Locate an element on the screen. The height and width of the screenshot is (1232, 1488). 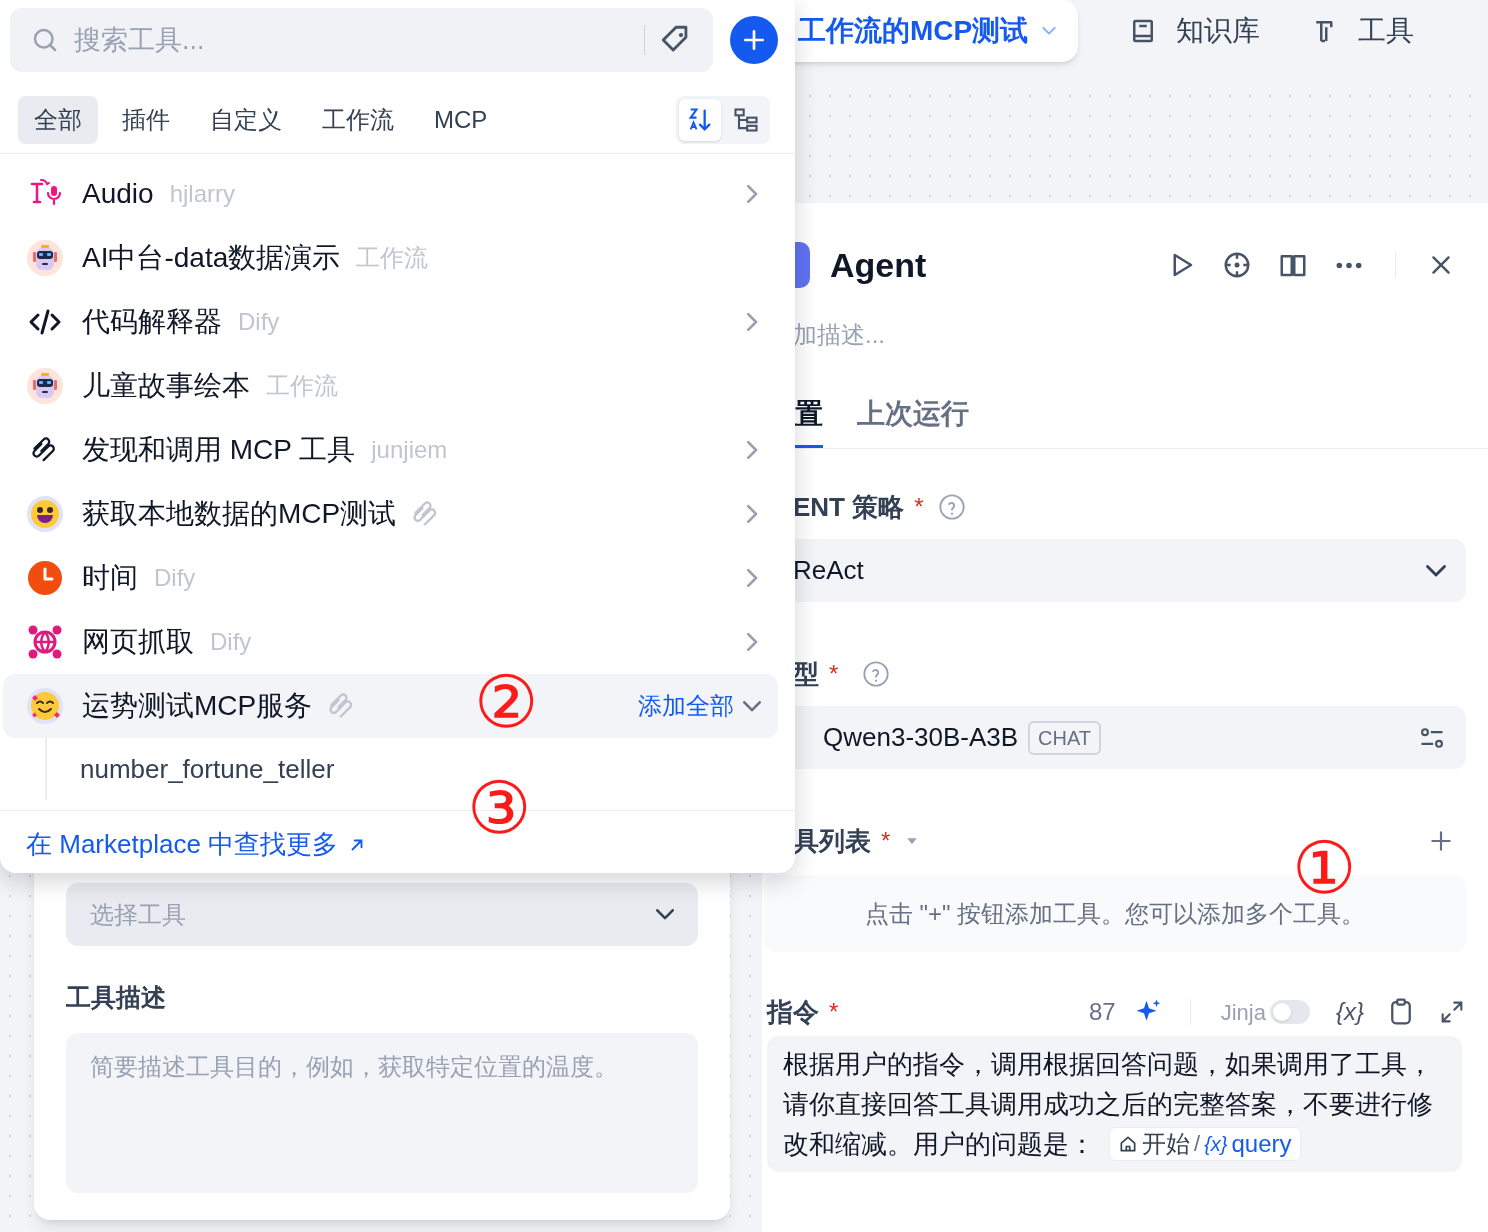
variable-name: query is located at coordinates (1261, 1144).